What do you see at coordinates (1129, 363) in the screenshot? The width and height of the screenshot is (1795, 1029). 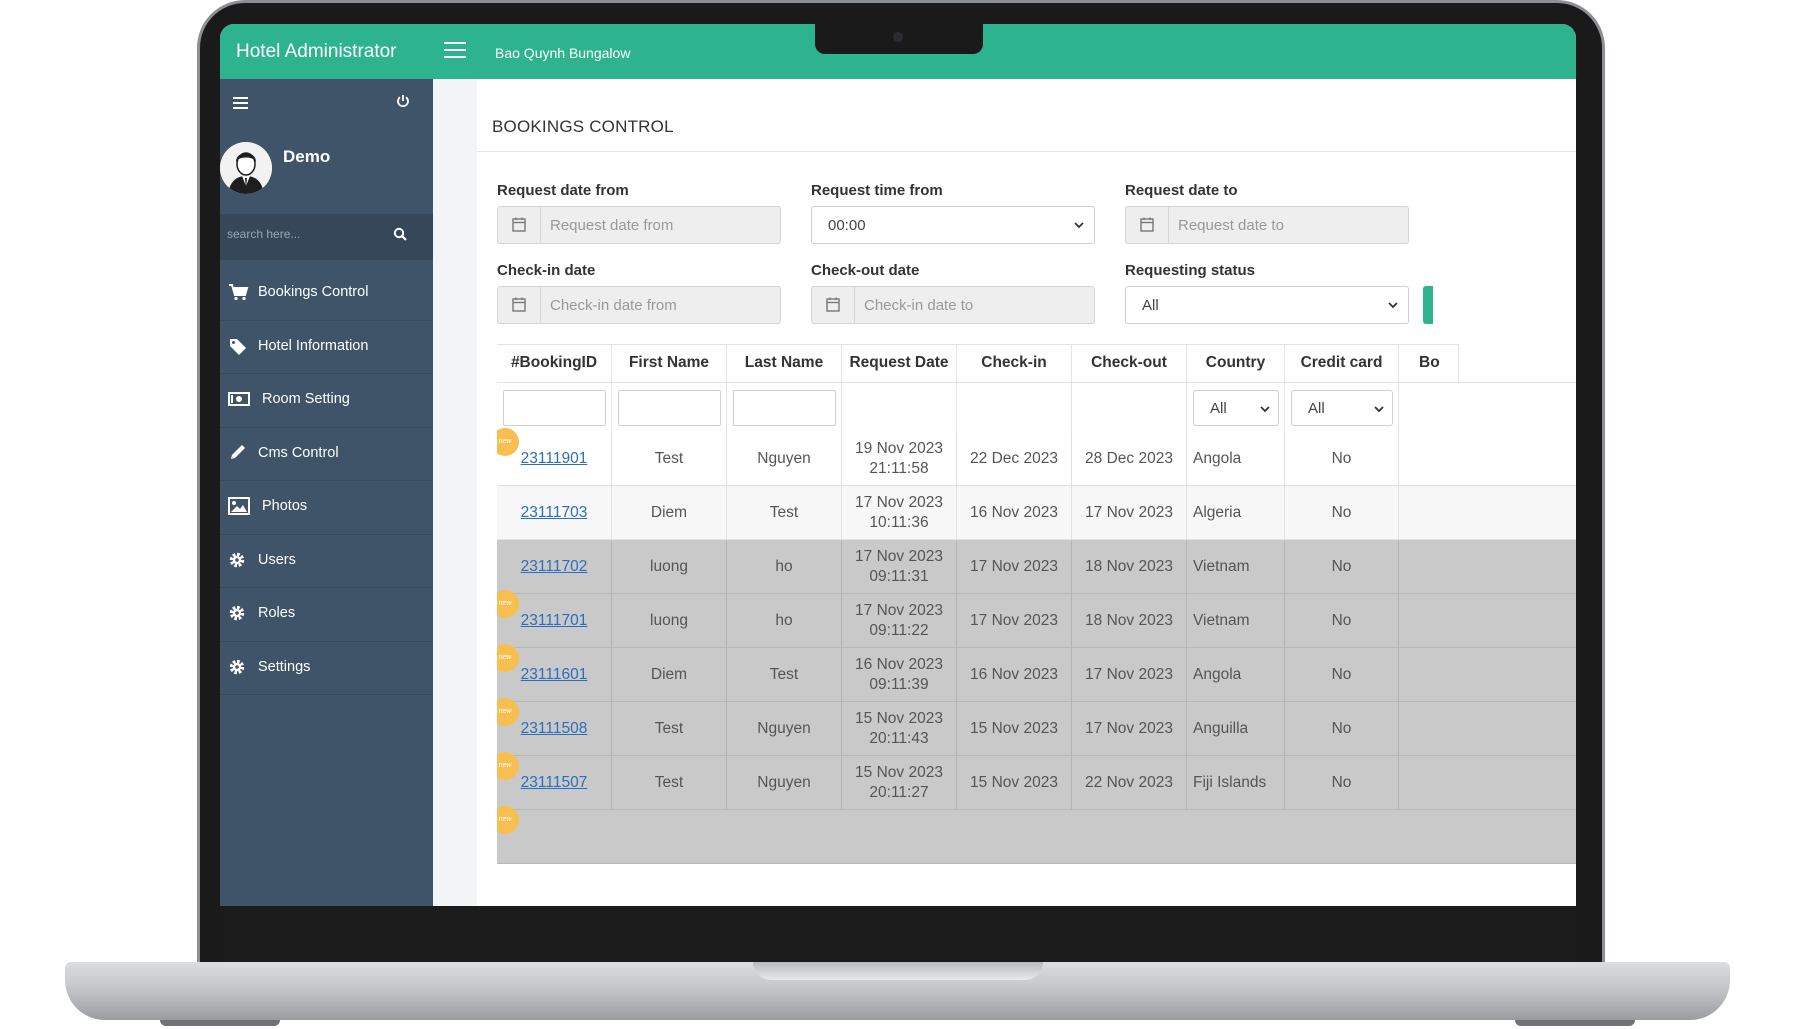 I see `header-checkout: Check-out` at bounding box center [1129, 363].